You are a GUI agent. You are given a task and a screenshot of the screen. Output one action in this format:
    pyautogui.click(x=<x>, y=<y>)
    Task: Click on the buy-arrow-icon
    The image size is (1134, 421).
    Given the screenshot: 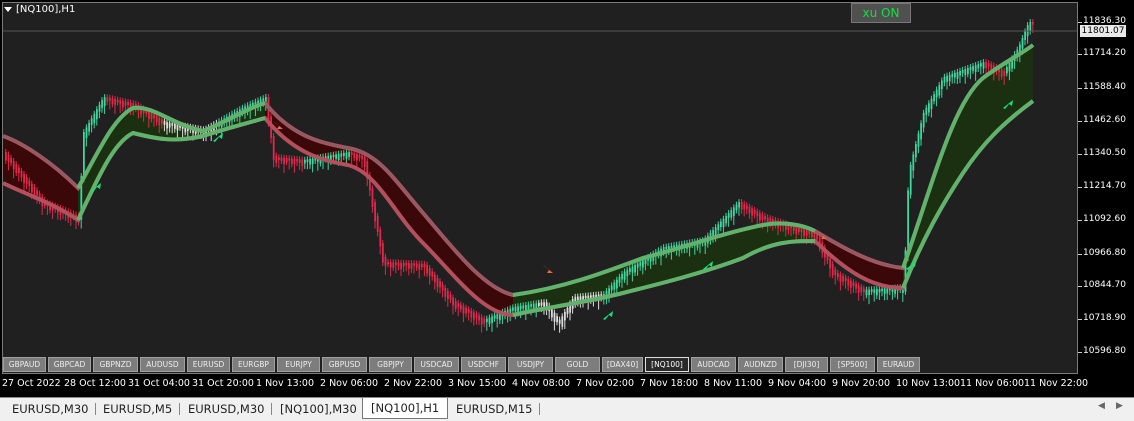 What is the action you would take?
    pyautogui.click(x=608, y=315)
    